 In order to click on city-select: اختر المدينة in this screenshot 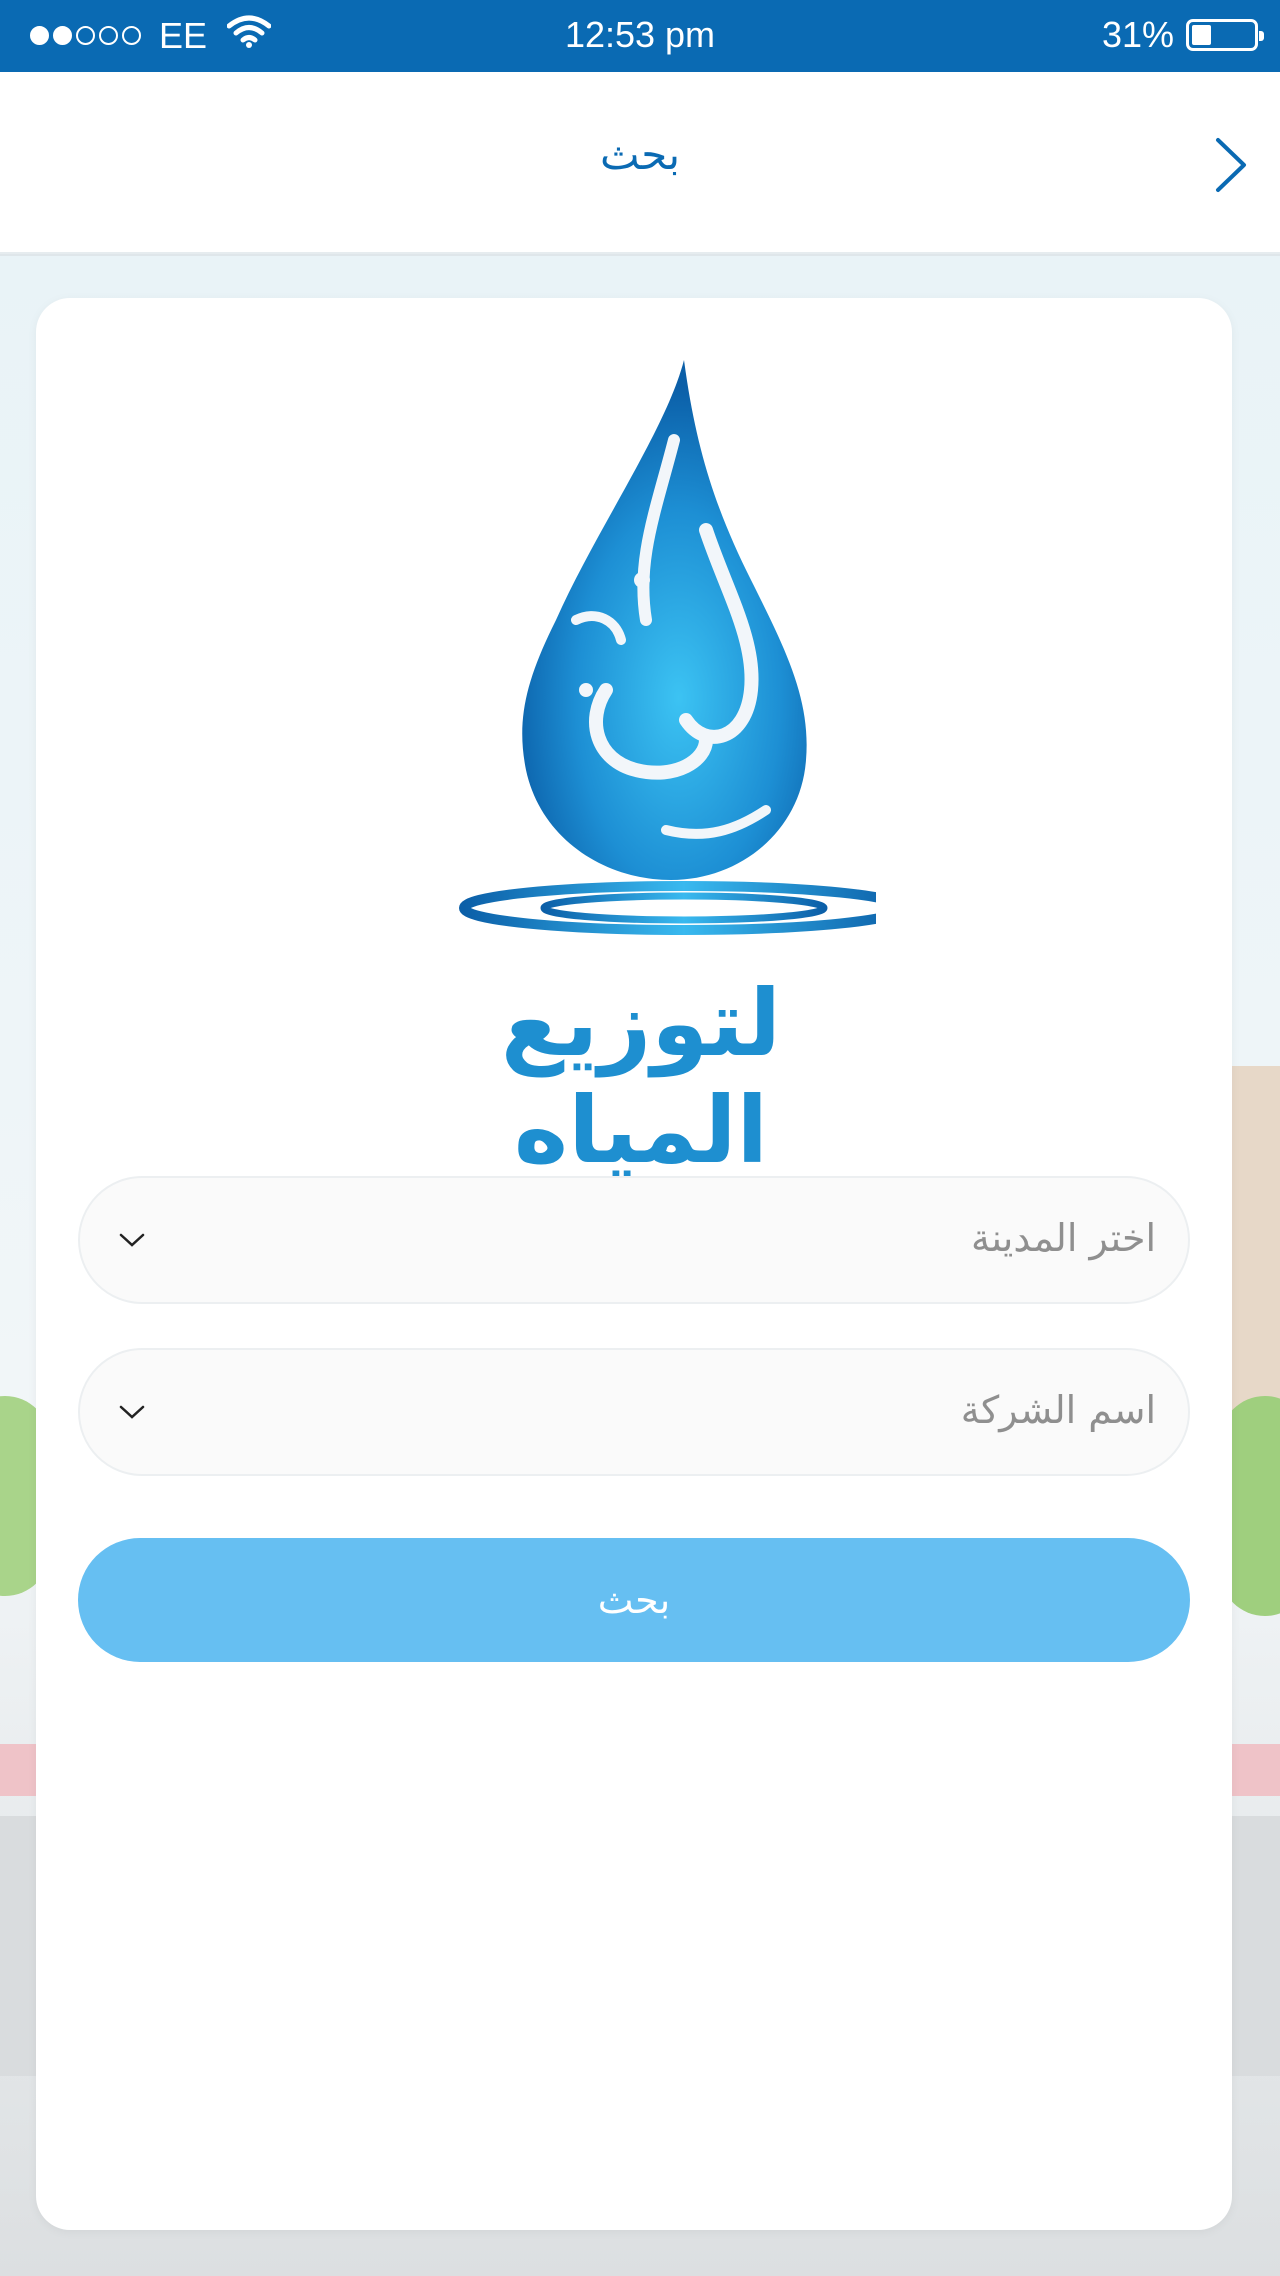, I will do `click(634, 1240)`.